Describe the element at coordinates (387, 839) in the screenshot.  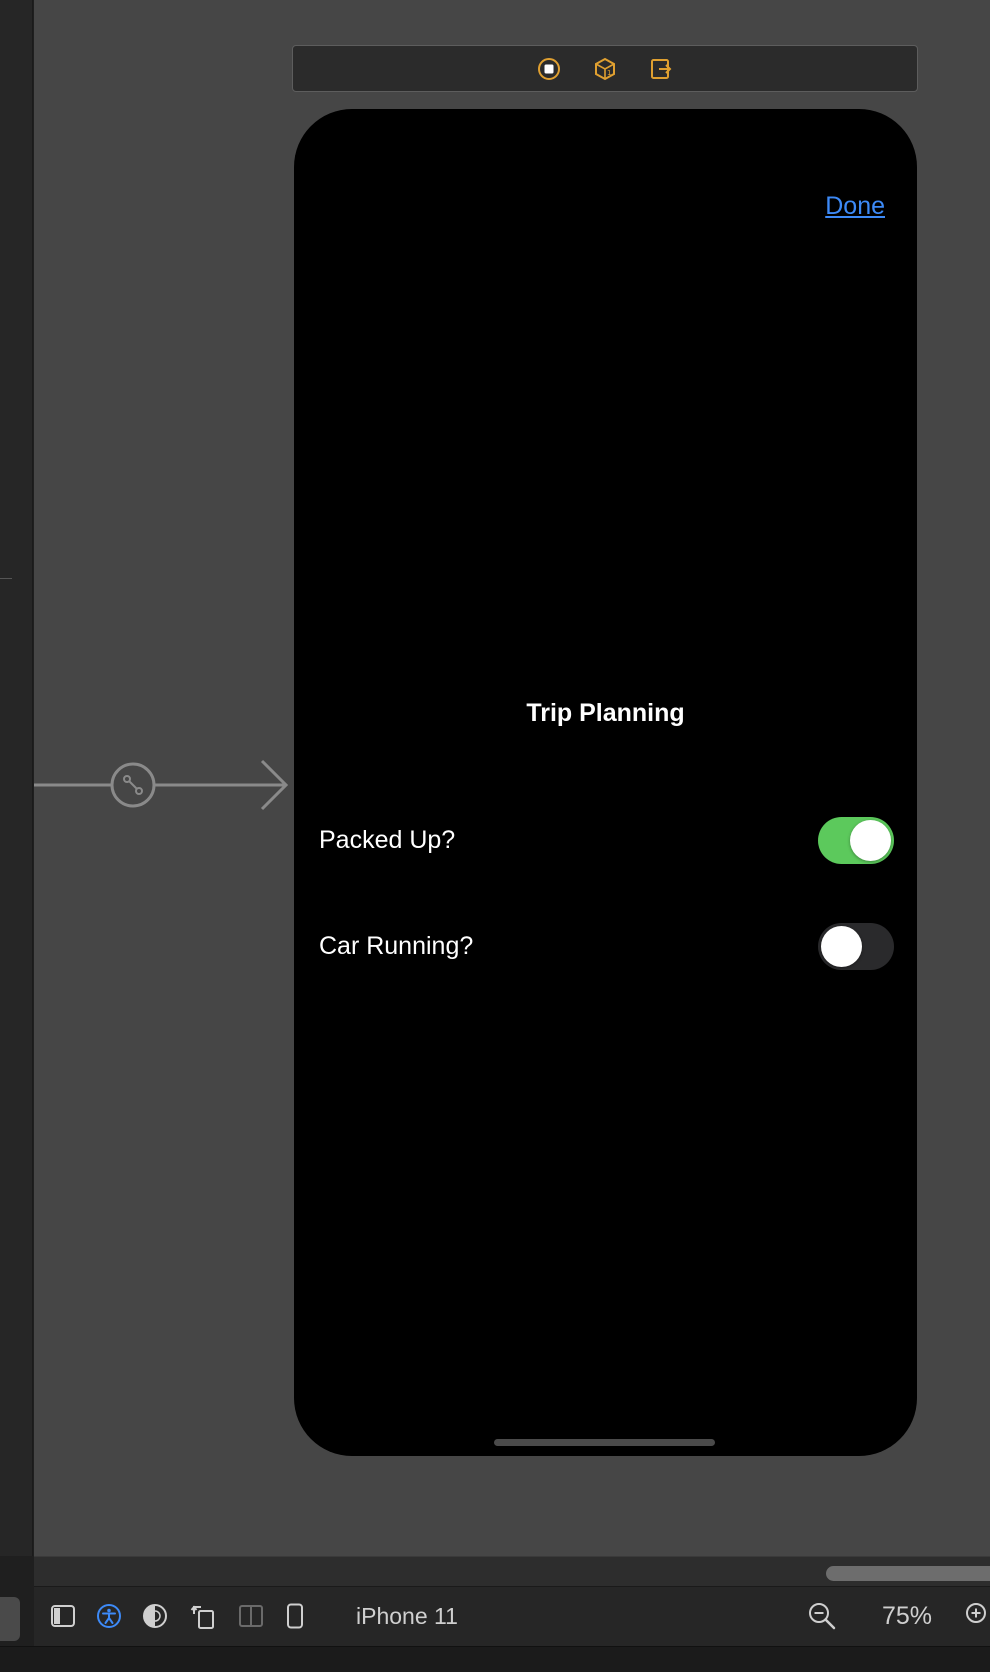
I see `packed-up-label: Packed Up?` at that location.